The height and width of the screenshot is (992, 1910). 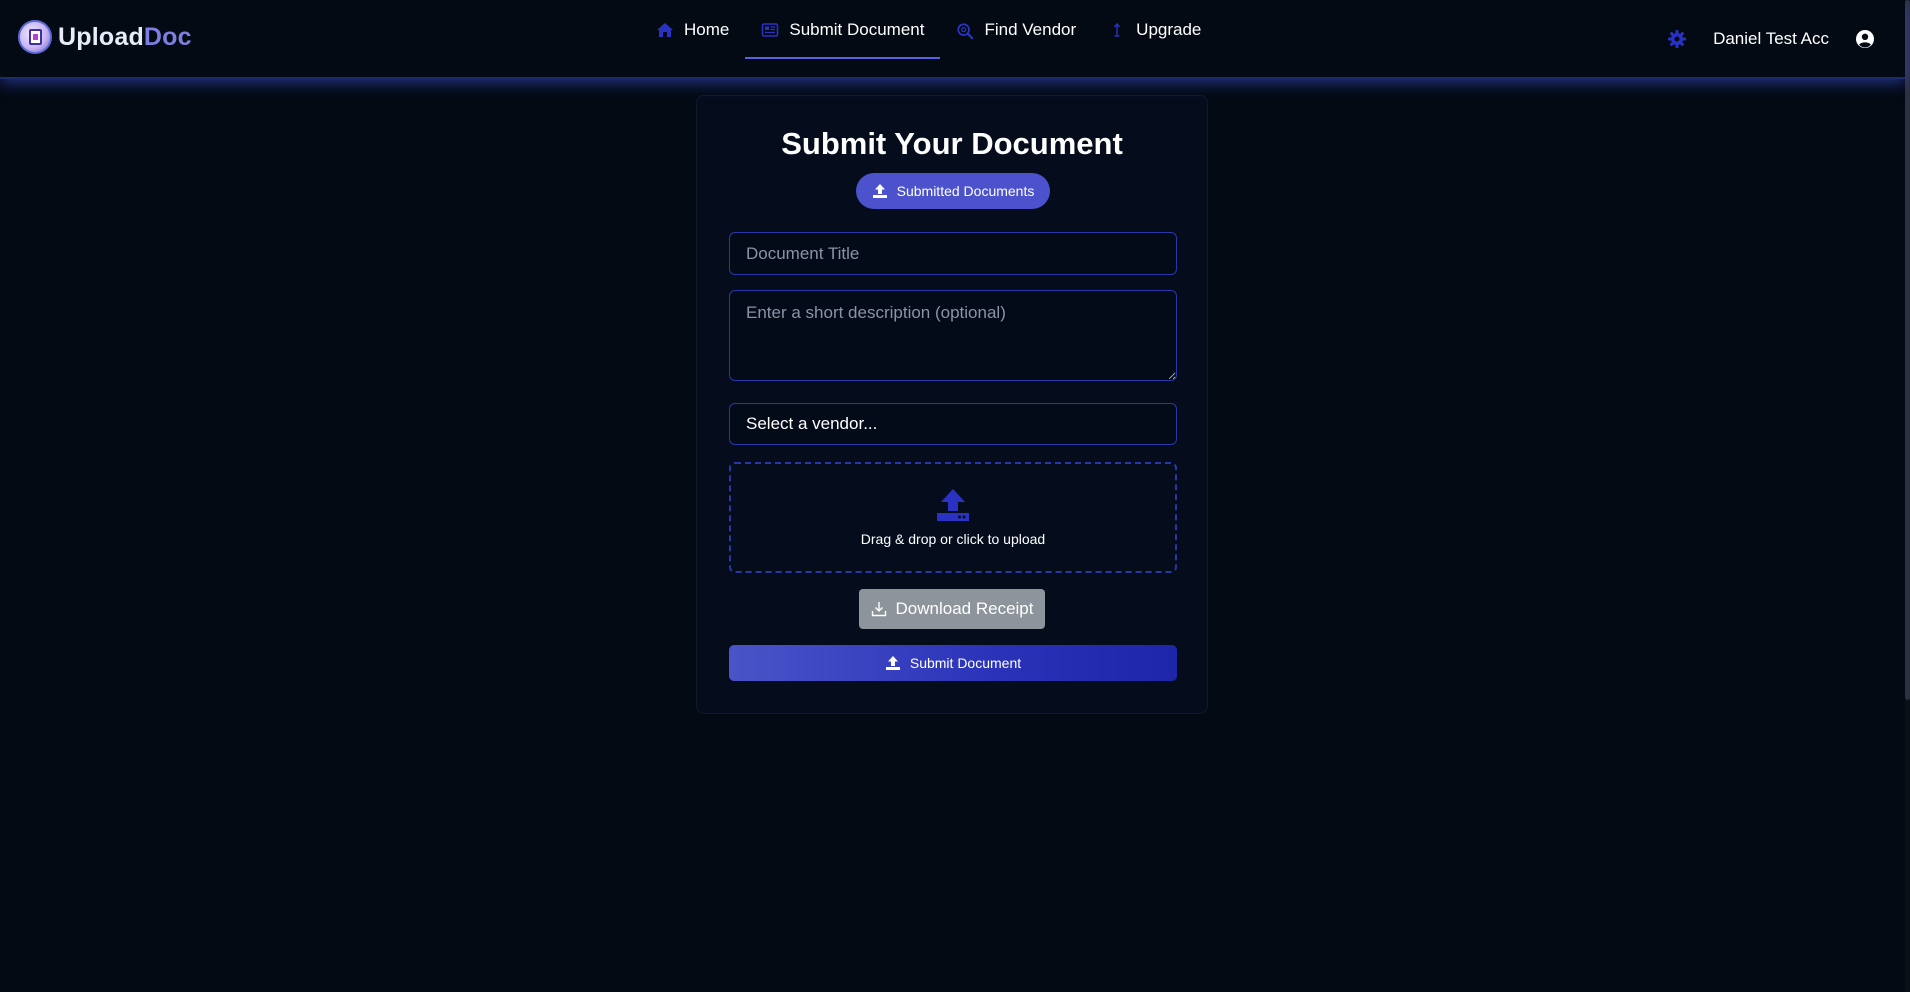 What do you see at coordinates (665, 30) in the screenshot?
I see `home-icon` at bounding box center [665, 30].